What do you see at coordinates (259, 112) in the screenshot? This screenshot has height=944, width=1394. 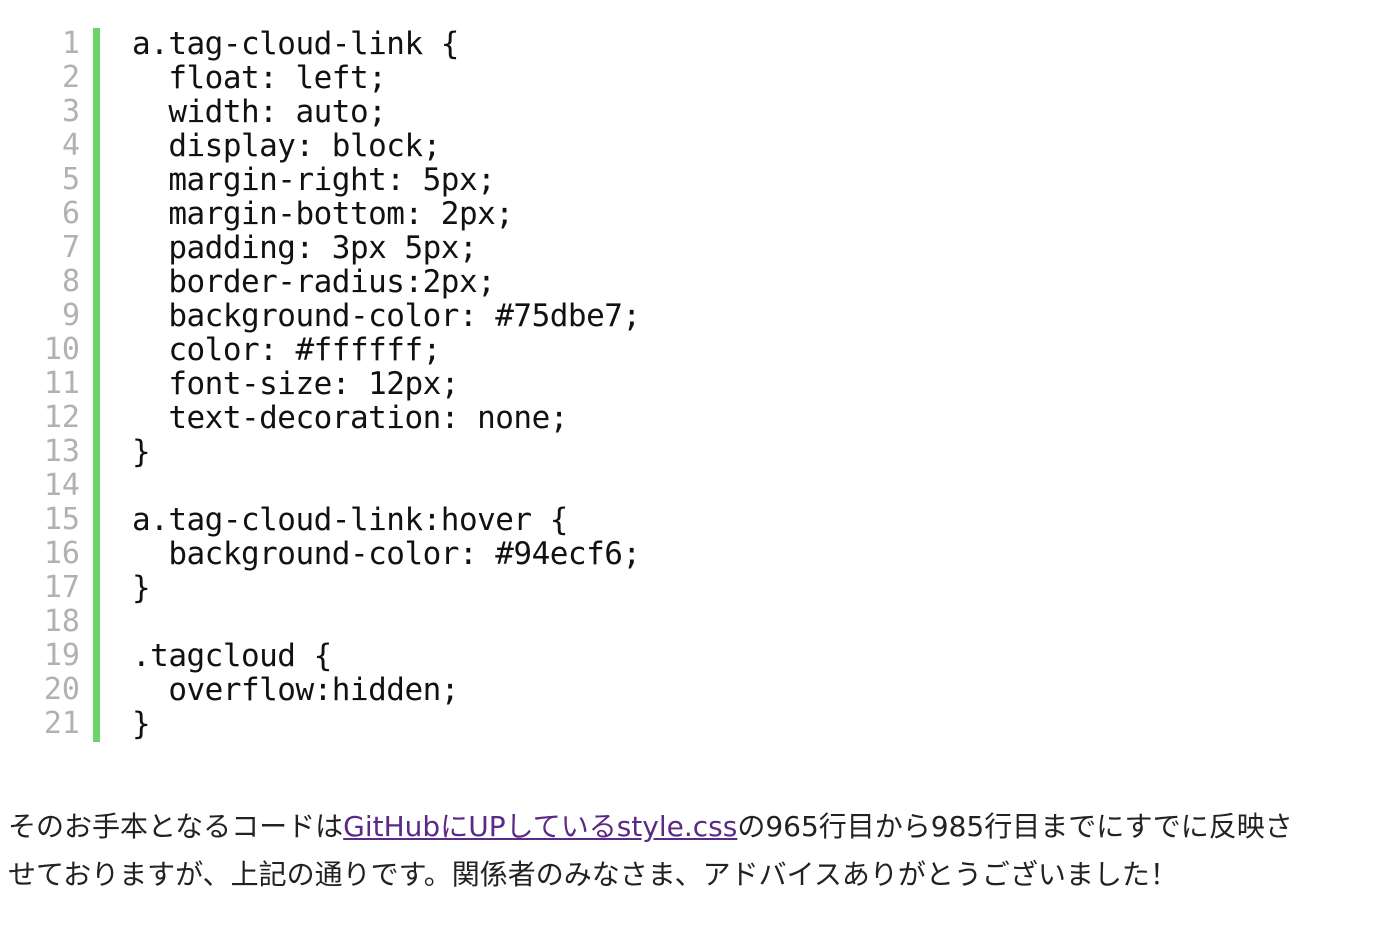 I see `code-line: width: auto;` at bounding box center [259, 112].